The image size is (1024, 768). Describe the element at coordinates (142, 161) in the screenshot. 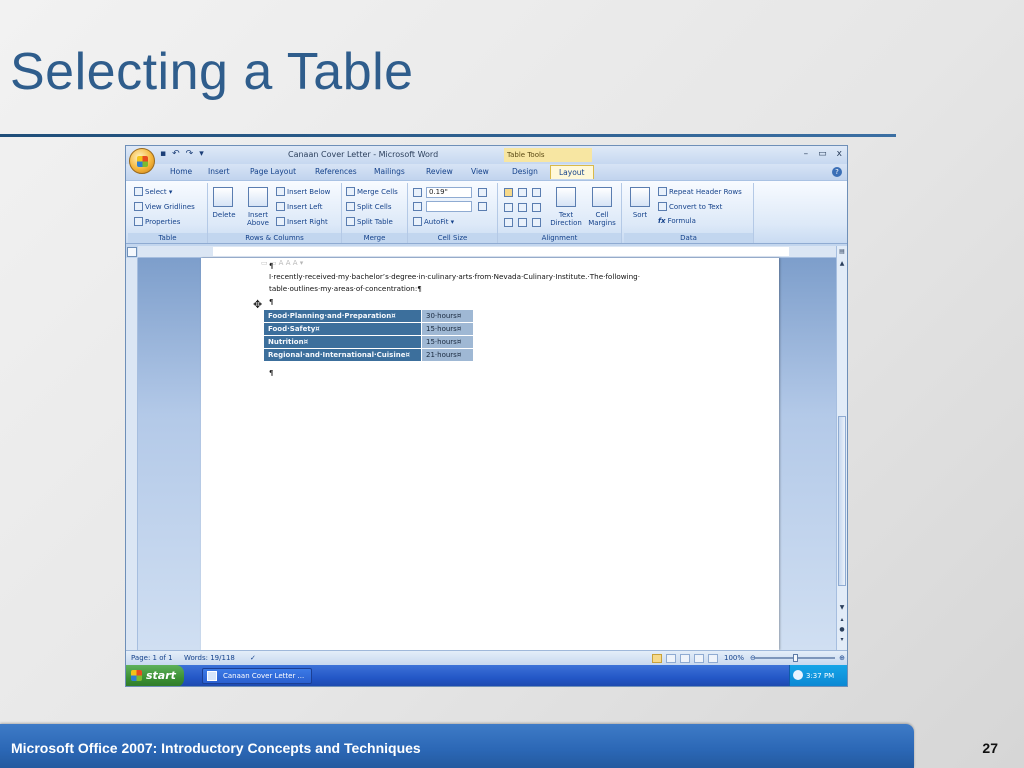

I see `office-button` at that location.